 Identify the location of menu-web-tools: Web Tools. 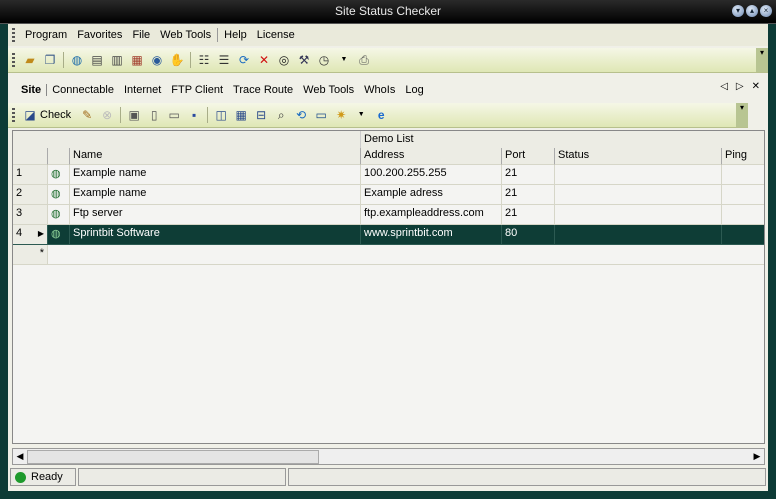
(185, 35).